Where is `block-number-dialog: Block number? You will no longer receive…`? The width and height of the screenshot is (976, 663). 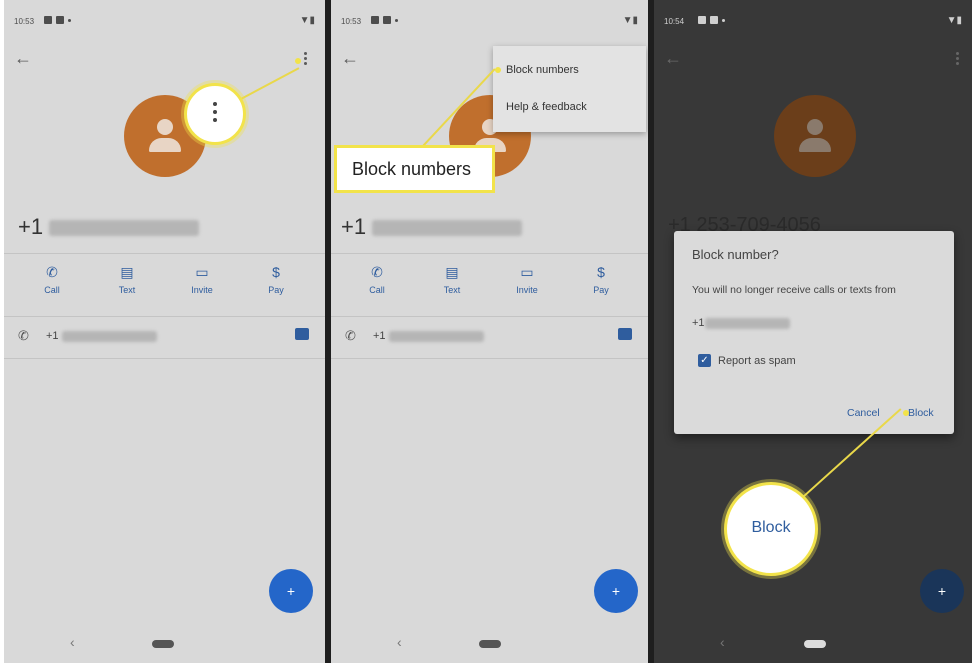
block-number-dialog: Block number? You will no longer receive… is located at coordinates (814, 332).